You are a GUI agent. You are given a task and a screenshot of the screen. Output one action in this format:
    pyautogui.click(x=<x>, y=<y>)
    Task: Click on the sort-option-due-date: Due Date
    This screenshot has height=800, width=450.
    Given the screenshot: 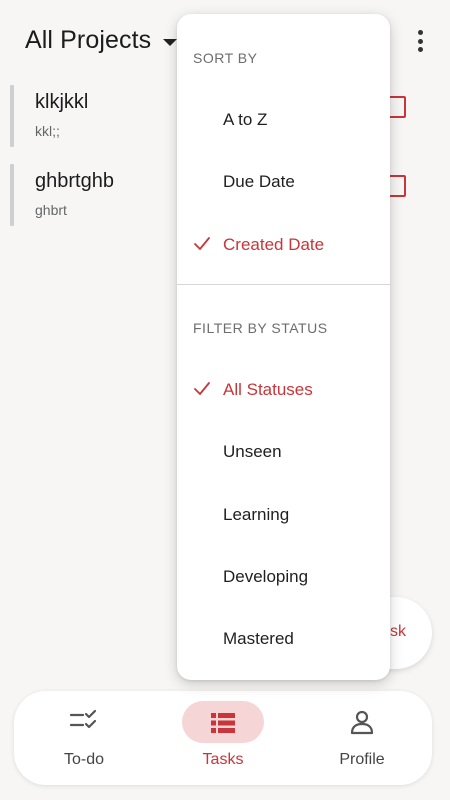 What is the action you would take?
    pyautogui.click(x=283, y=182)
    